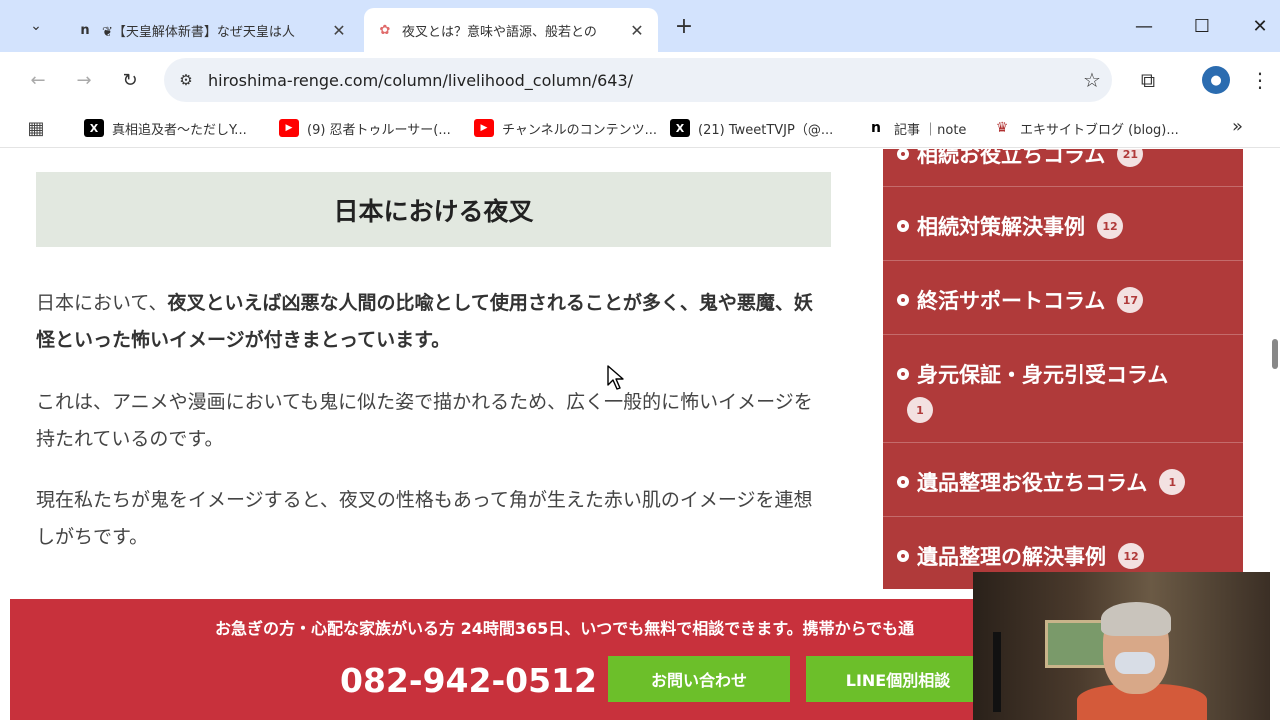 The image size is (1280, 720). Describe the element at coordinates (499, 32) in the screenshot. I see `tab-title: 夜叉とは？意味や語源、般若との` at that location.